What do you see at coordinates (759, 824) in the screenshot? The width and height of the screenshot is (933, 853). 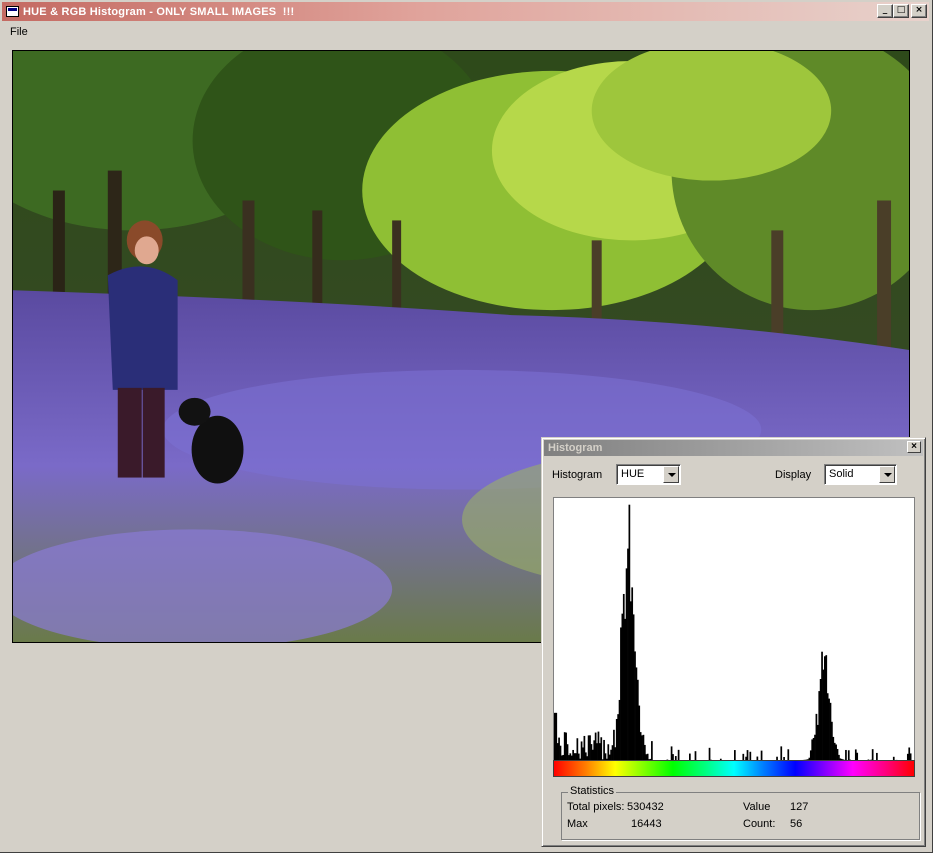 I see `count-label: Count:` at bounding box center [759, 824].